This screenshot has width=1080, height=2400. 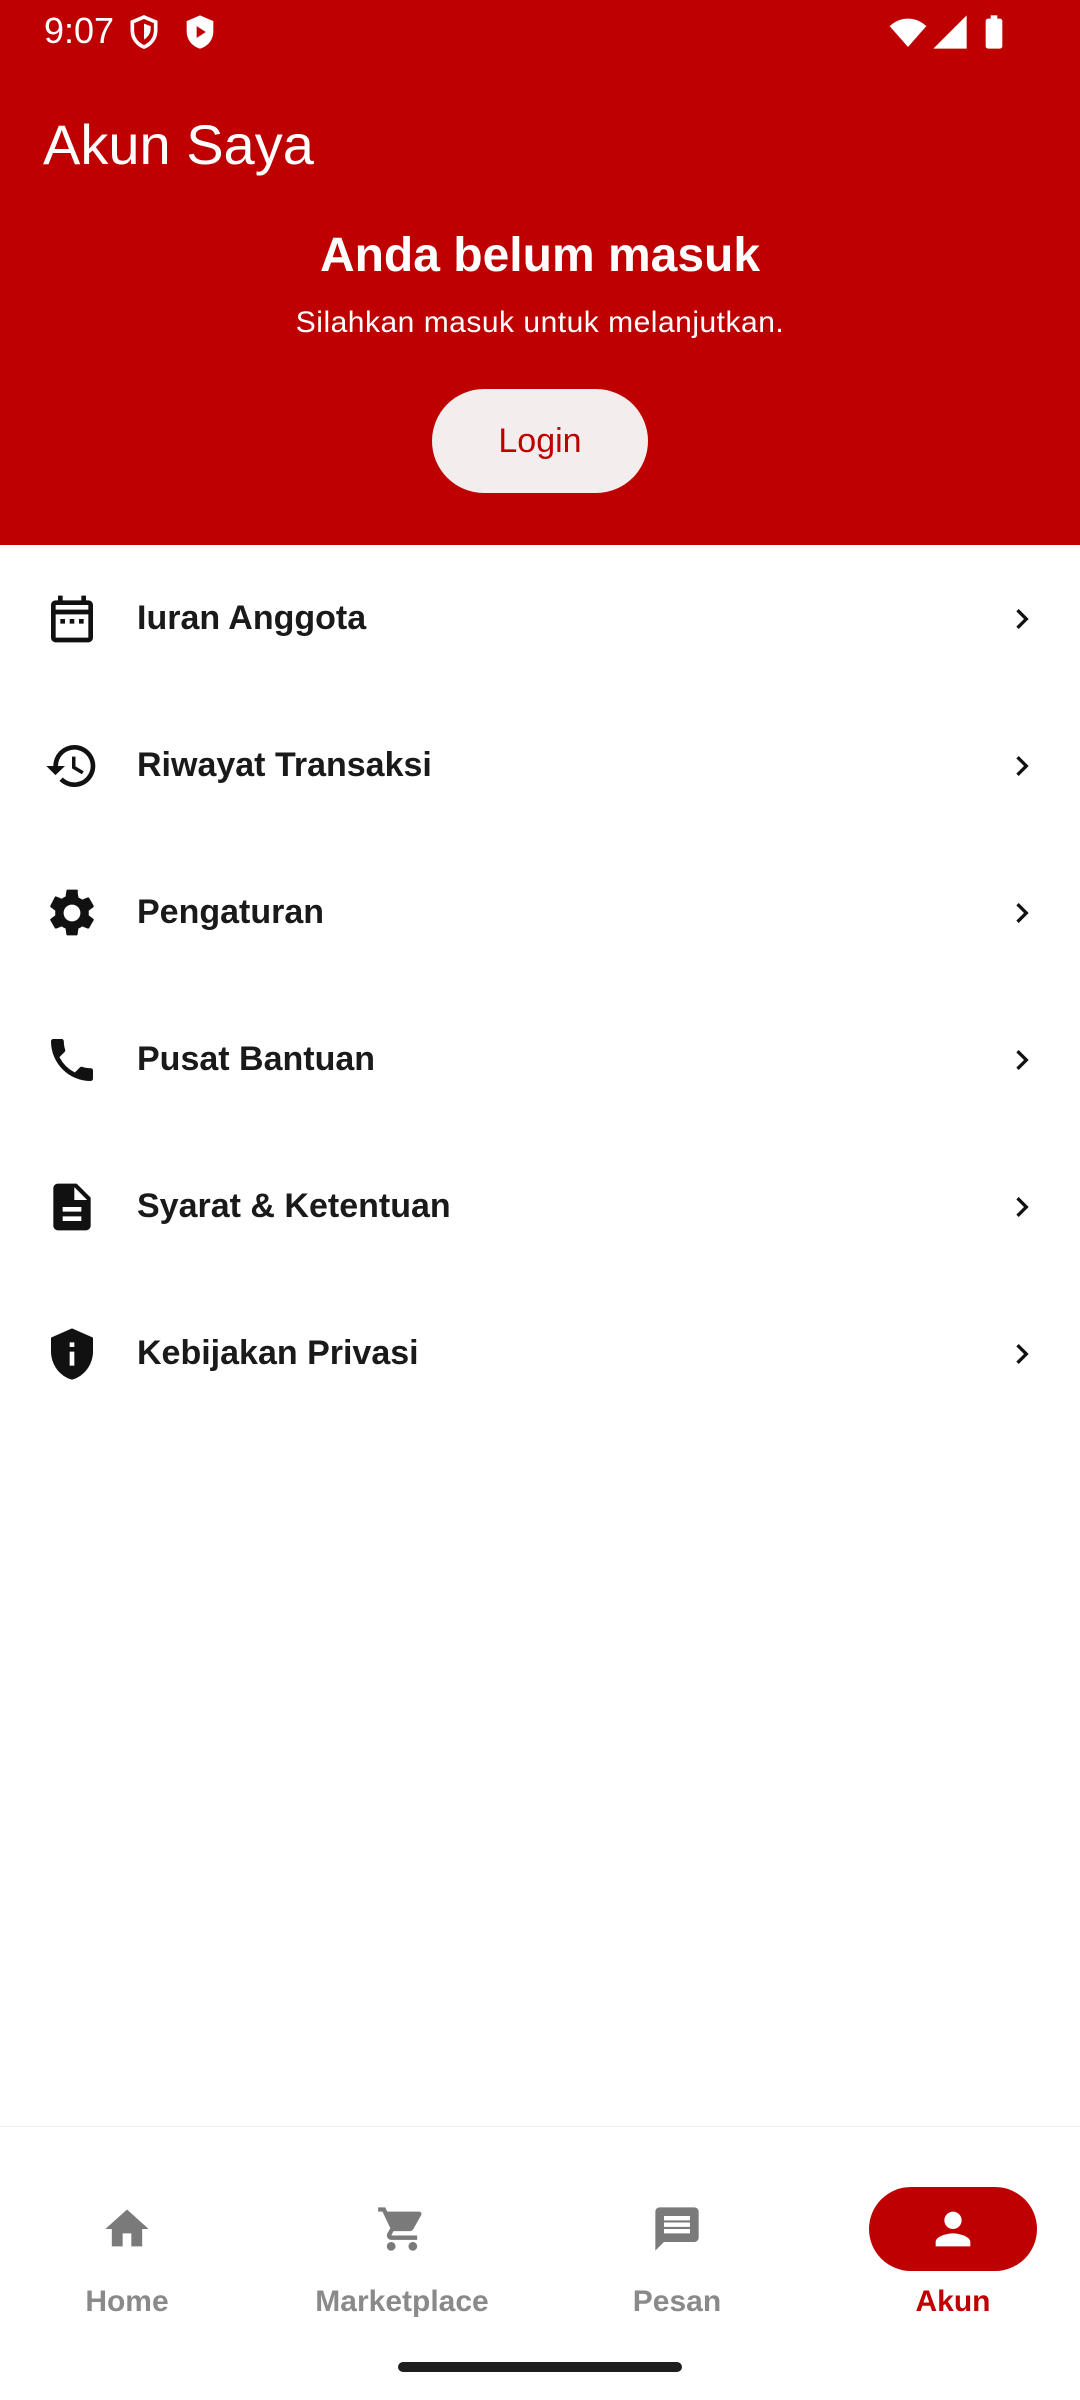 What do you see at coordinates (540, 441) in the screenshot?
I see `login-button: Login` at bounding box center [540, 441].